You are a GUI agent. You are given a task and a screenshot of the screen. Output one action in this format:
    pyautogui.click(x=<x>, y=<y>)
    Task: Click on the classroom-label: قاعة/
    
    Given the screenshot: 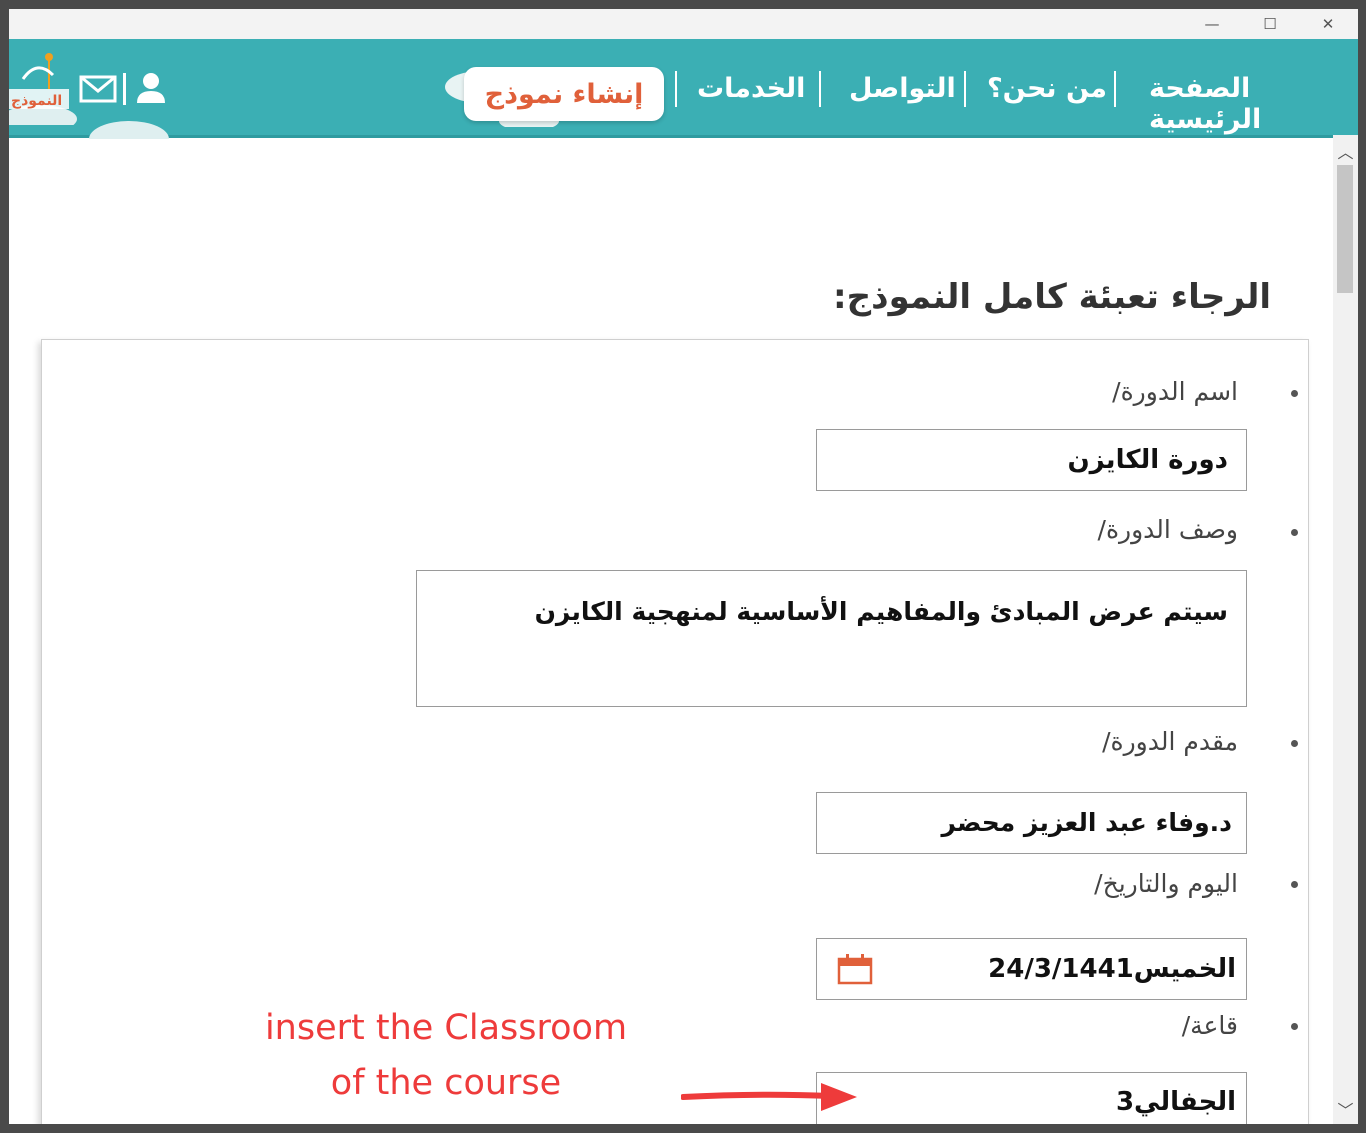 What is the action you would take?
    pyautogui.click(x=1209, y=1025)
    